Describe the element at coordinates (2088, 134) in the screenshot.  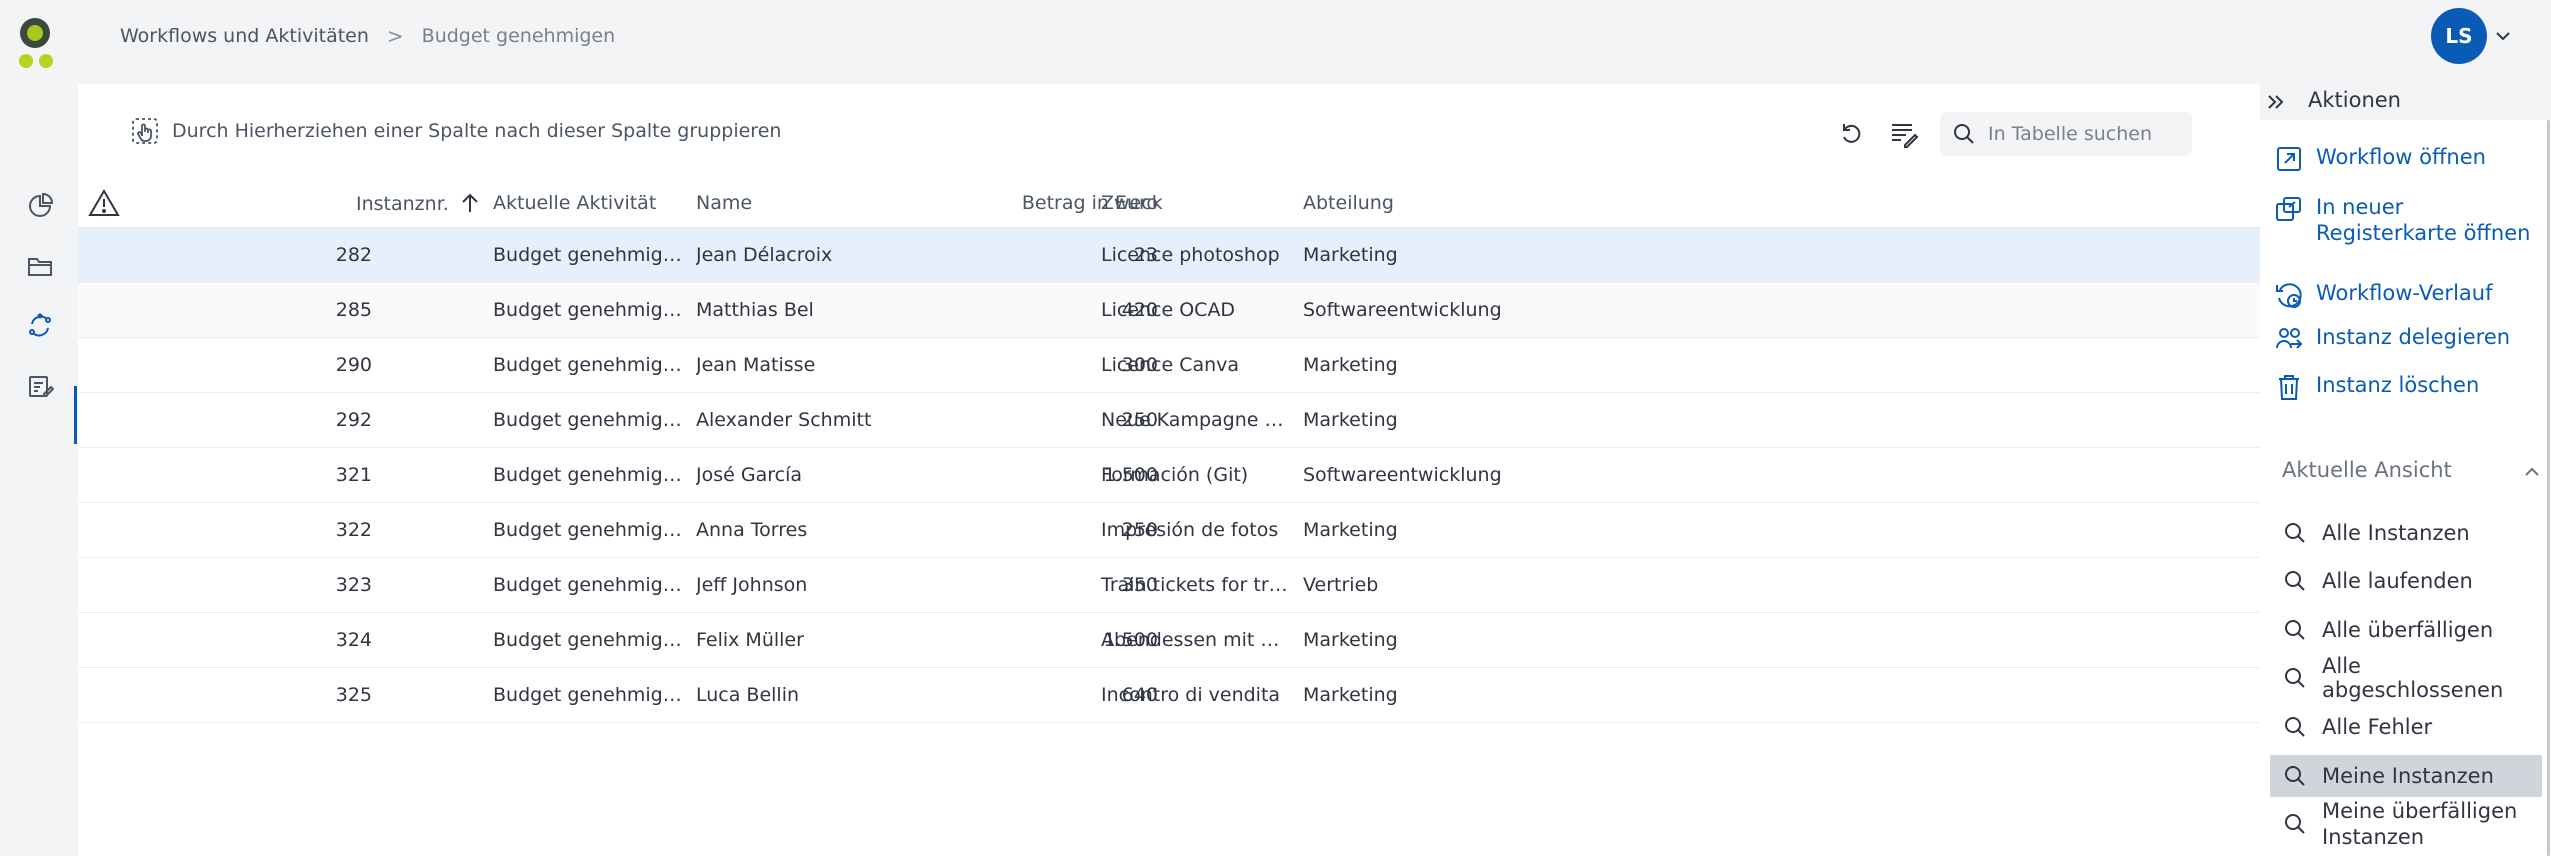
I see `search-input` at that location.